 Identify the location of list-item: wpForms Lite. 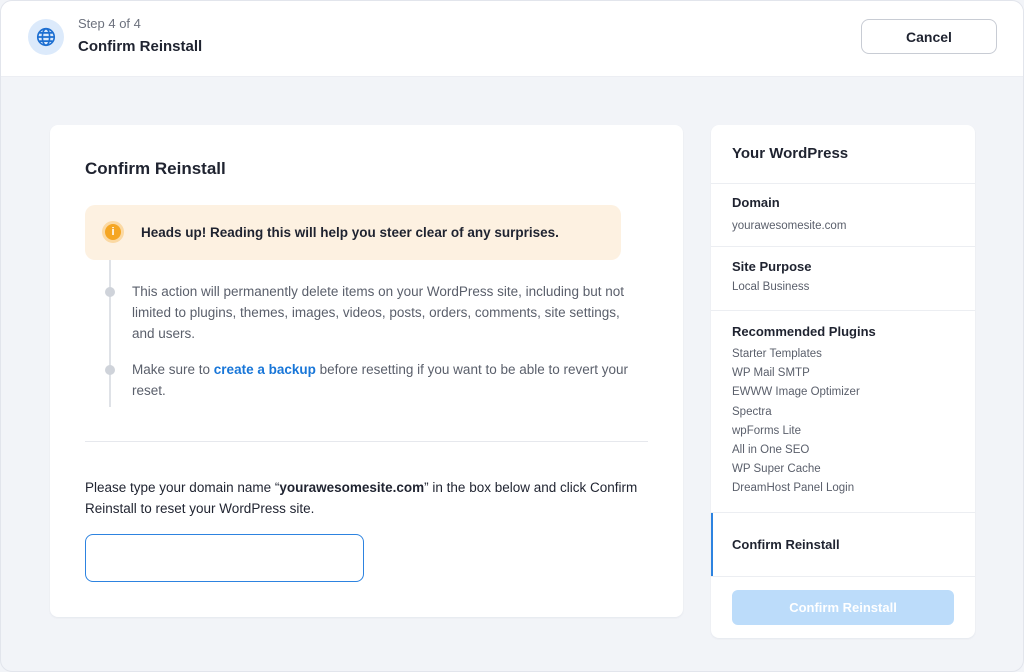
(767, 430).